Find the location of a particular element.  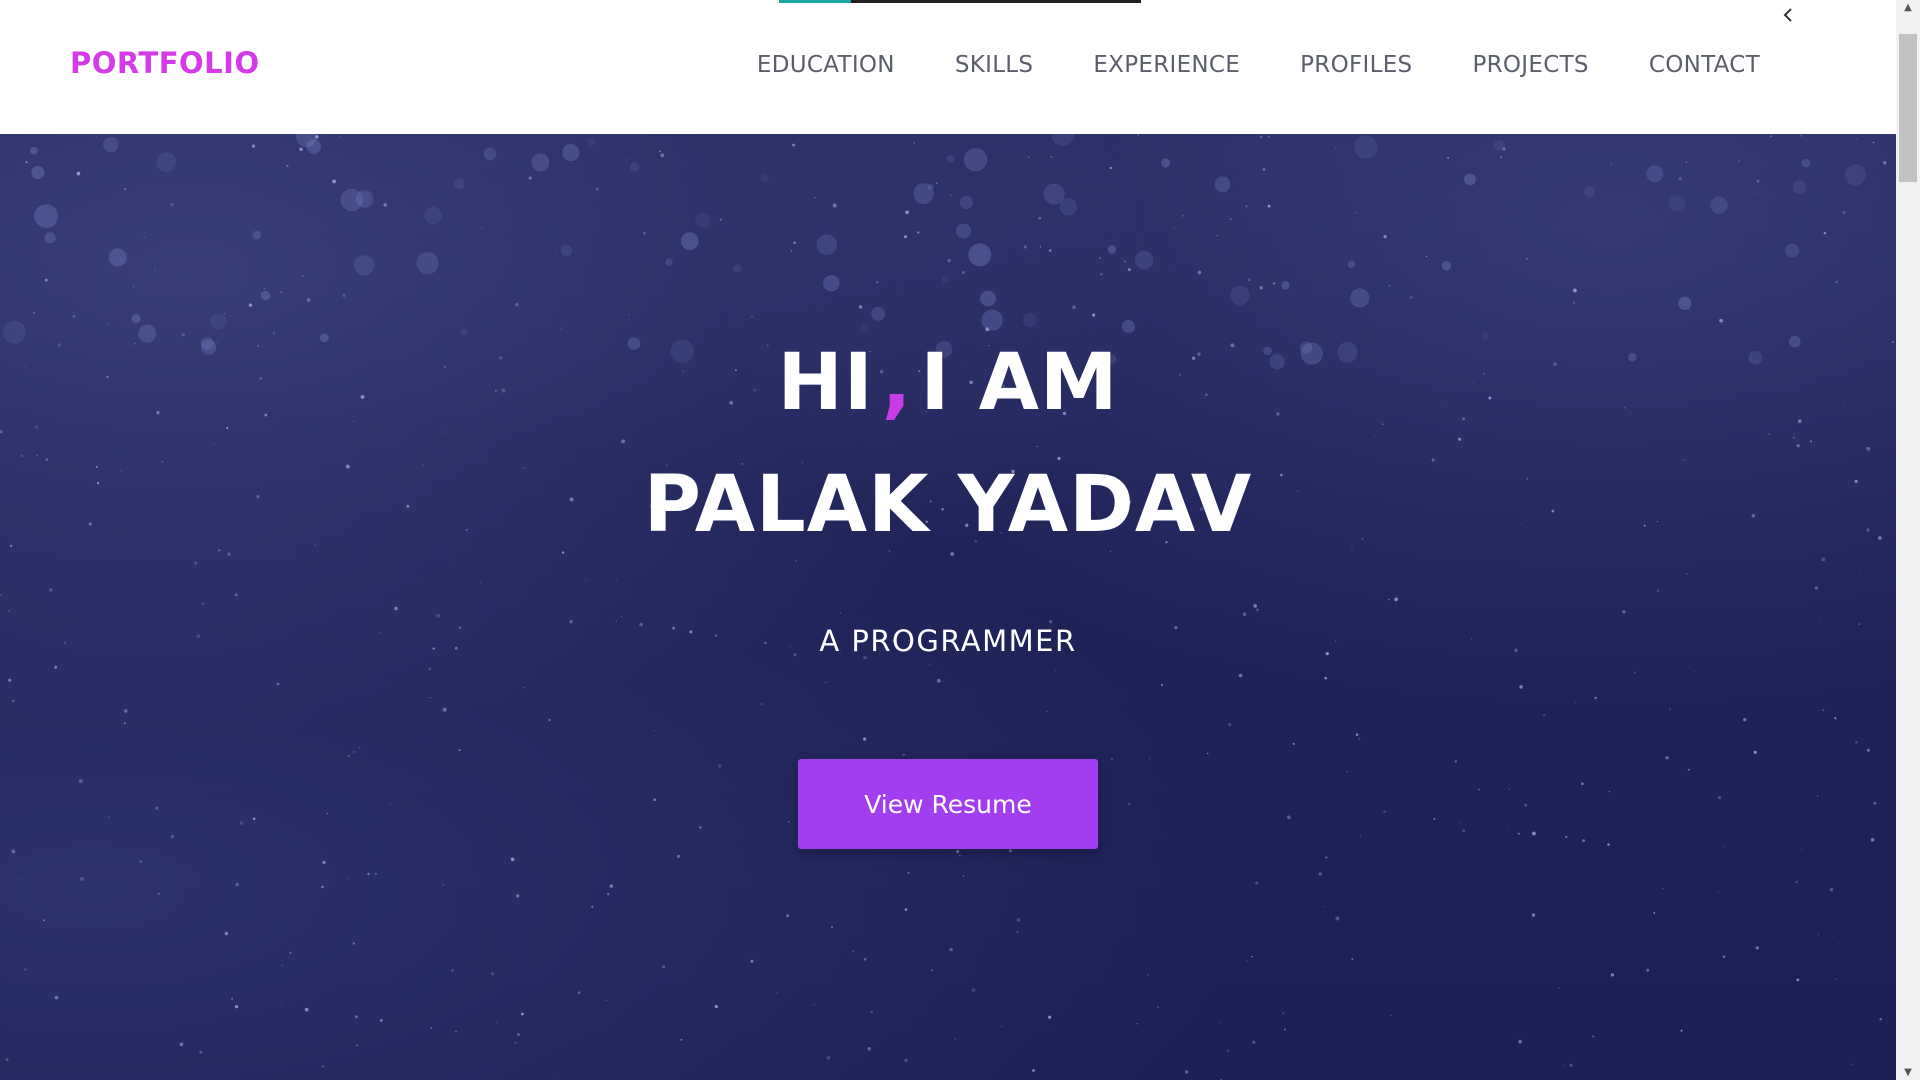

page-scrollbar: ▲ ▼ is located at coordinates (1908, 540).